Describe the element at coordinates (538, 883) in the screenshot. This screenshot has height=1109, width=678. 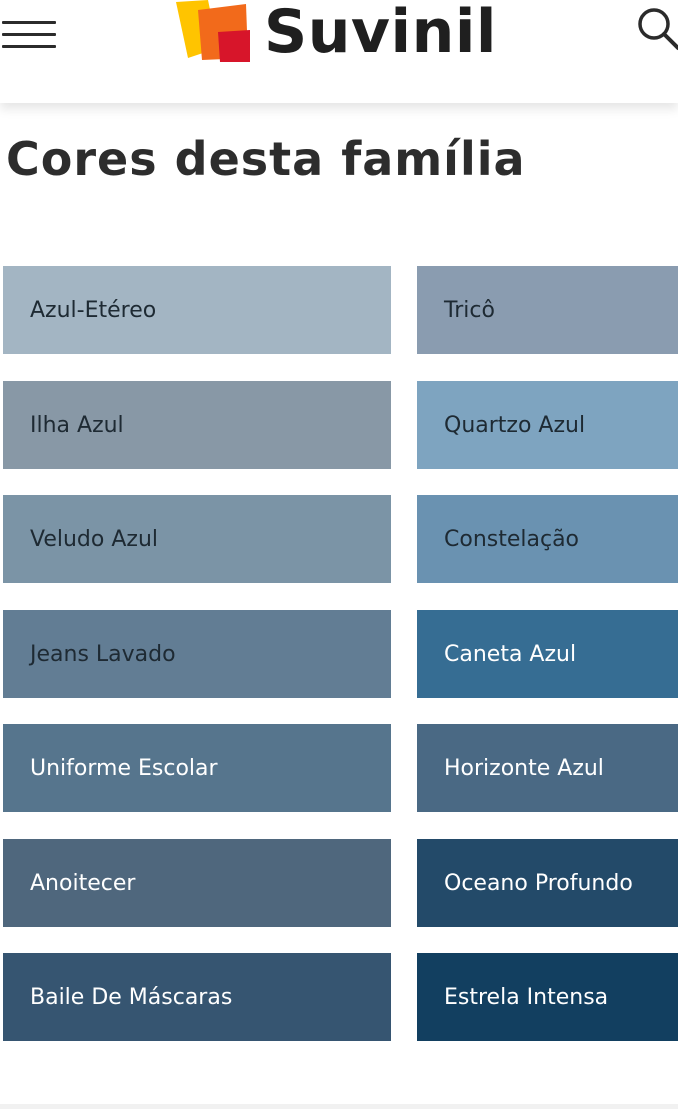
I see `color-name: Oceano Profundo` at that location.